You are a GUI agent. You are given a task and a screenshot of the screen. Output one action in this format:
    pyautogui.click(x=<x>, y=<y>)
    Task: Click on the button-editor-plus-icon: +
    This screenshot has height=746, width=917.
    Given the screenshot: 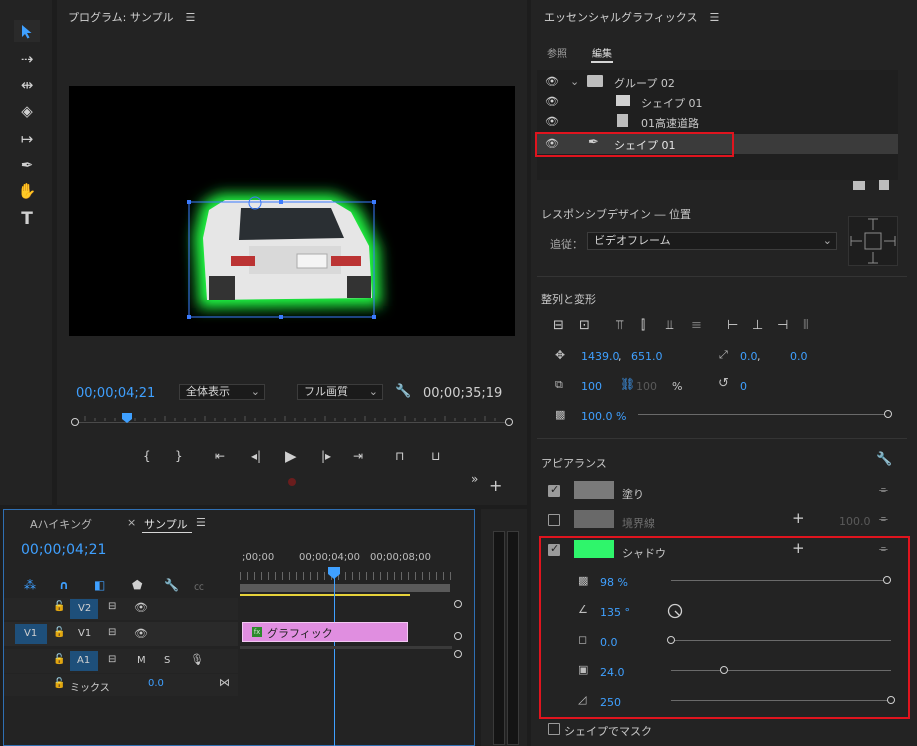 What is the action you would take?
    pyautogui.click(x=495, y=485)
    